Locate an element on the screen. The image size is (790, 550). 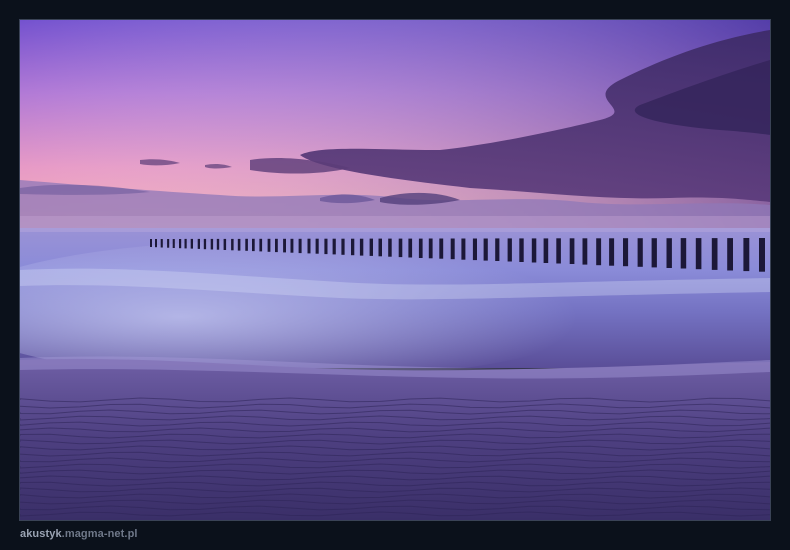
watermark-domain: .magma-net.pl is located at coordinates (99, 534).